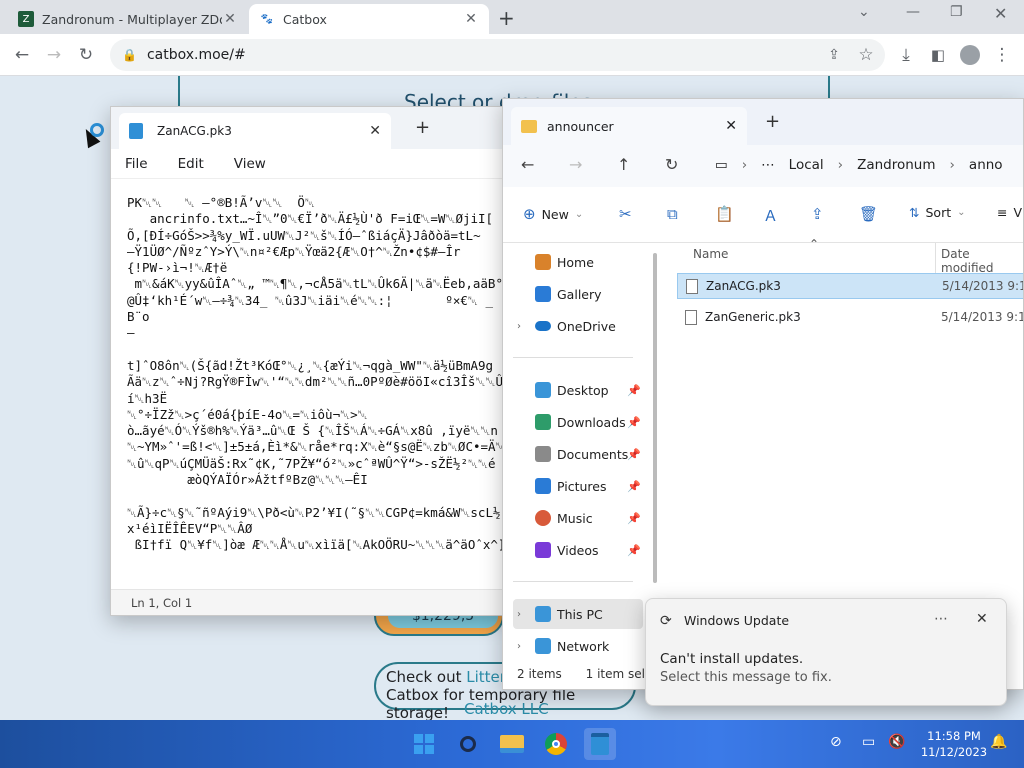 The height and width of the screenshot is (768, 1024). Describe the element at coordinates (1000, 13) in the screenshot. I see `close-window-icon: ✕` at that location.